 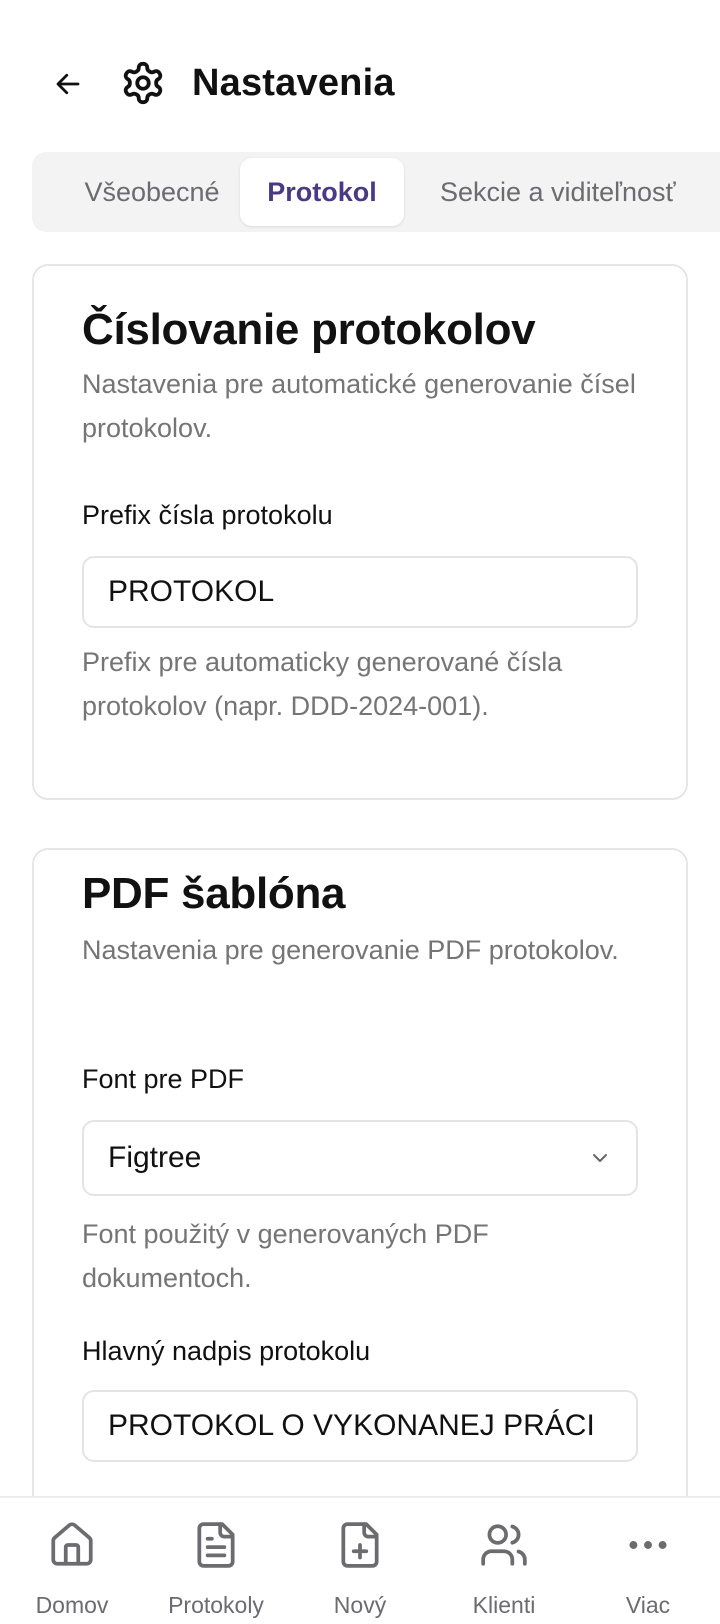 I want to click on users-icon, so click(x=504, y=1545).